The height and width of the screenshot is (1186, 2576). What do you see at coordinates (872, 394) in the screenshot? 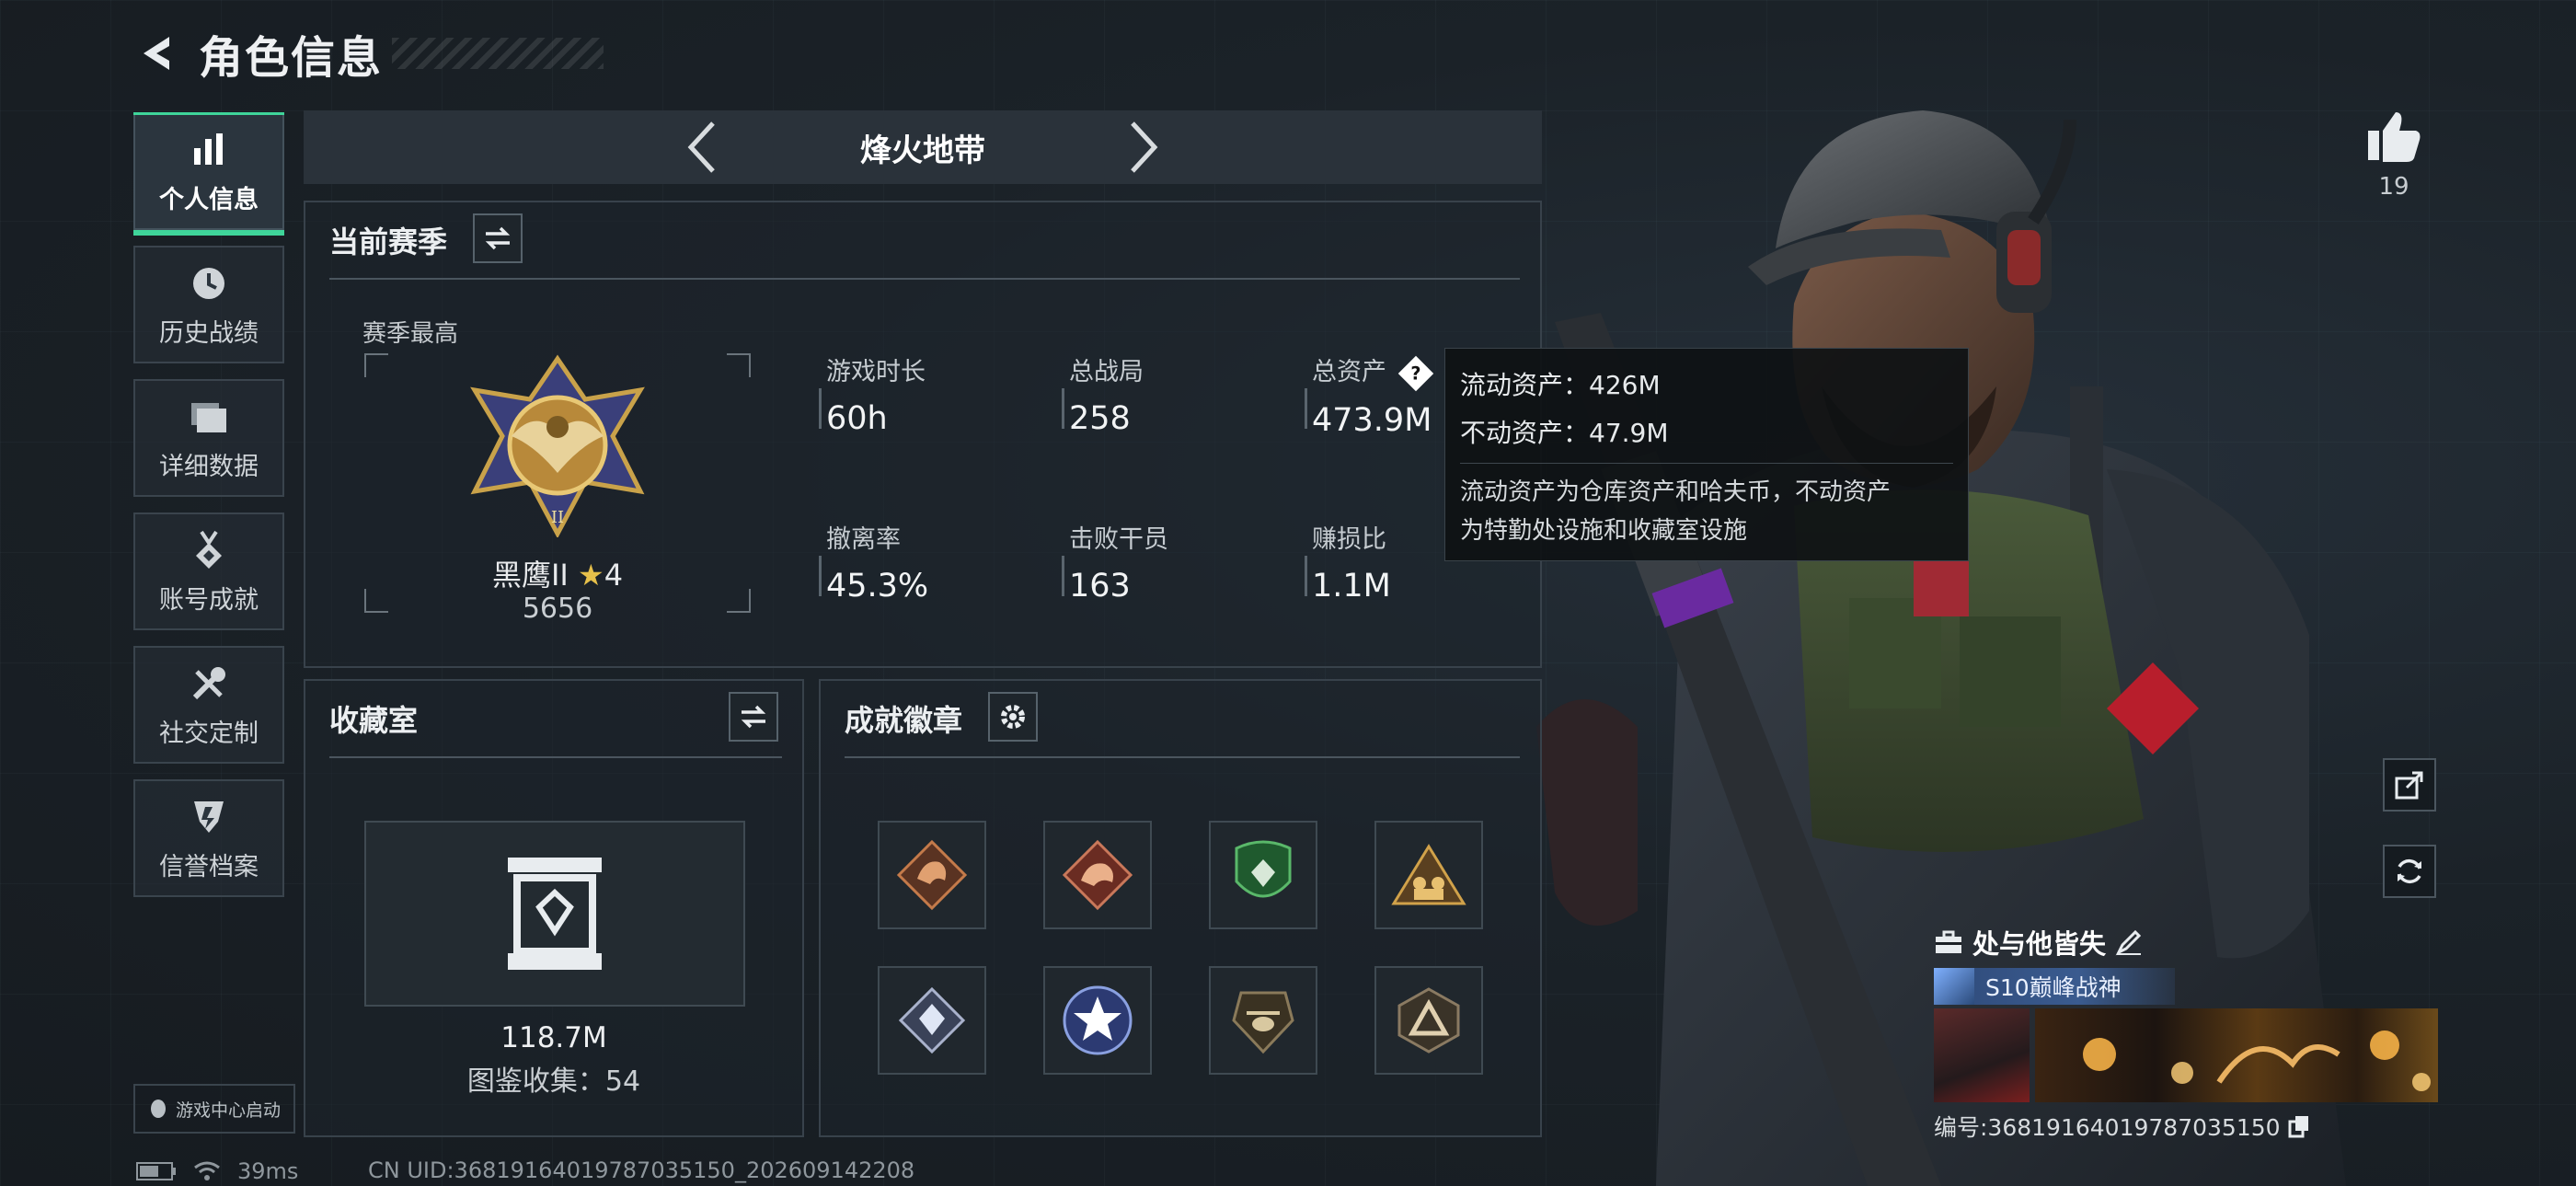
I see `stat-play-time: 游戏时长 60h` at bounding box center [872, 394].